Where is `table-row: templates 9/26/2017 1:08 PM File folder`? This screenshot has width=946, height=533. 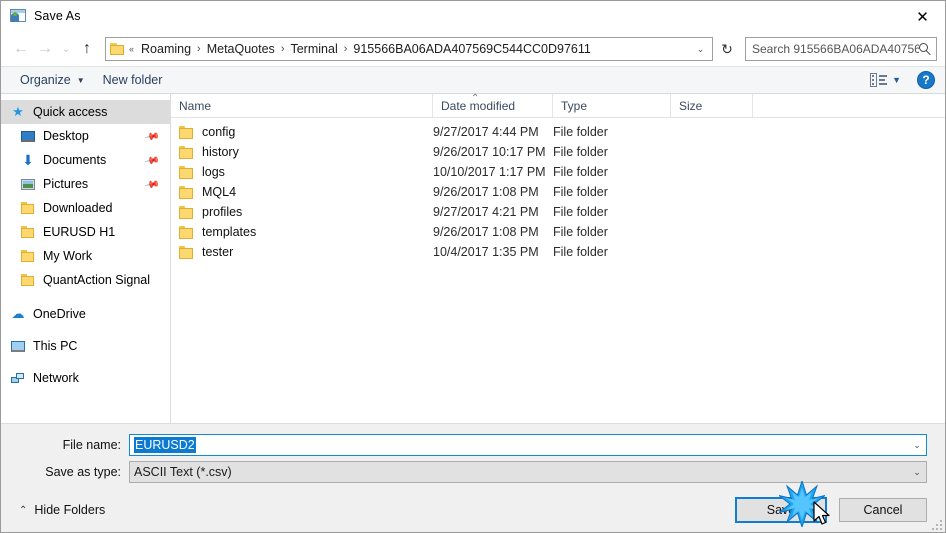 table-row: templates 9/26/2017 1:08 PM File folder is located at coordinates (558, 232).